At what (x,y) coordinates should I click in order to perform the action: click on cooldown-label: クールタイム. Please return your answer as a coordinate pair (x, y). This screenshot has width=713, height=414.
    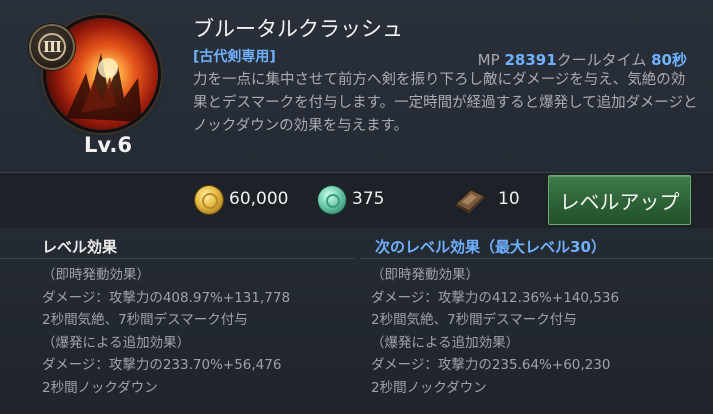
    Looking at the image, I should click on (601, 60).